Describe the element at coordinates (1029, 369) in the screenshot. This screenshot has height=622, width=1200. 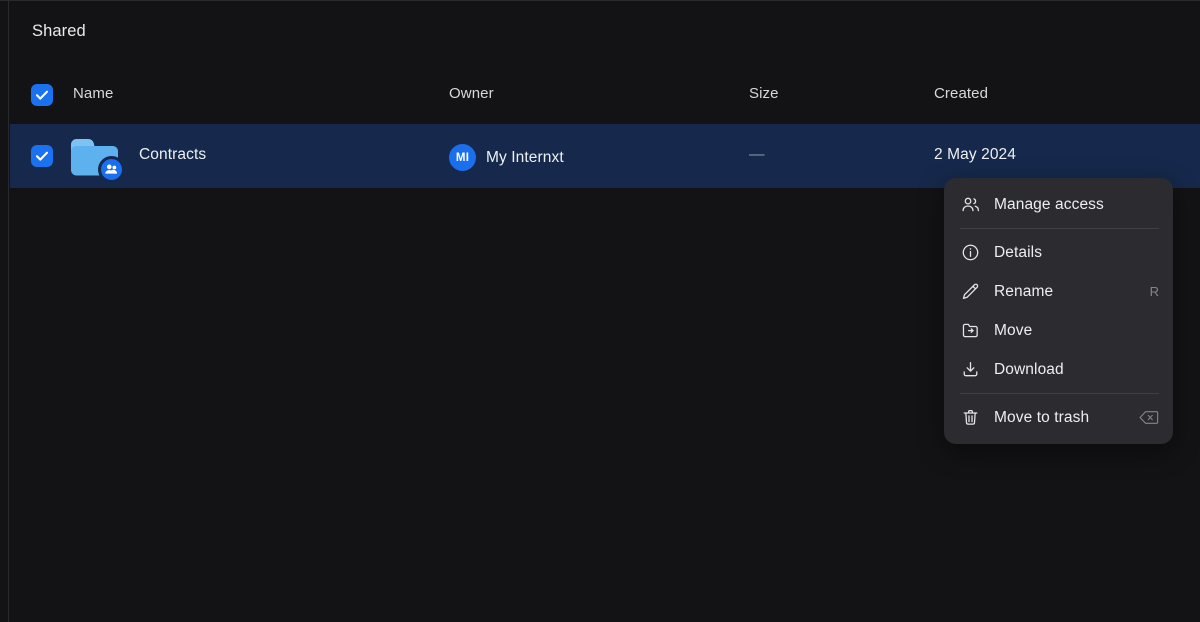
I see `menu-item-label: Download` at that location.